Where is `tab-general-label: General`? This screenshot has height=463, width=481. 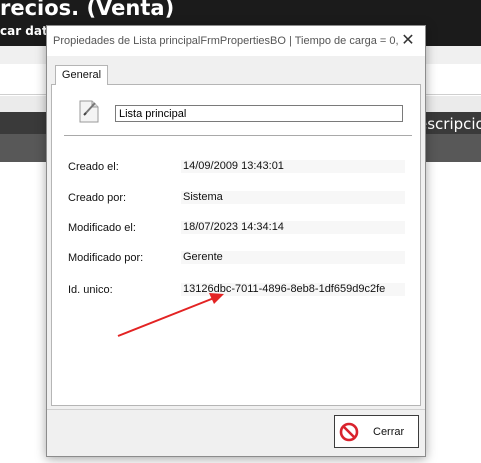
tab-general-label: General is located at coordinates (81, 75).